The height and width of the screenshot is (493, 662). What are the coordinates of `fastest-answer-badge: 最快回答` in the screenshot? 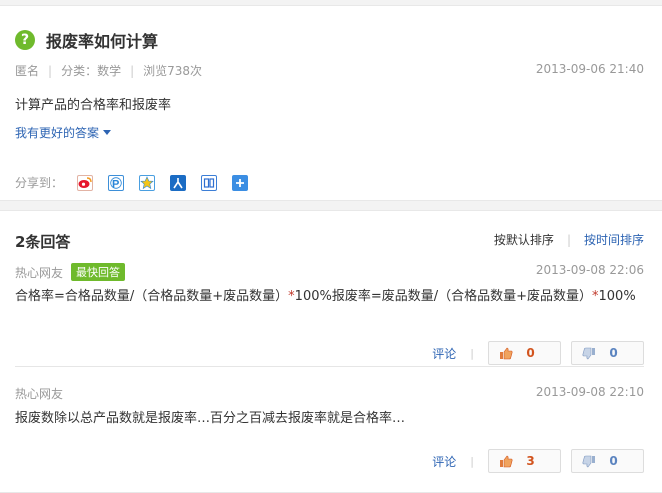 It's located at (98, 272).